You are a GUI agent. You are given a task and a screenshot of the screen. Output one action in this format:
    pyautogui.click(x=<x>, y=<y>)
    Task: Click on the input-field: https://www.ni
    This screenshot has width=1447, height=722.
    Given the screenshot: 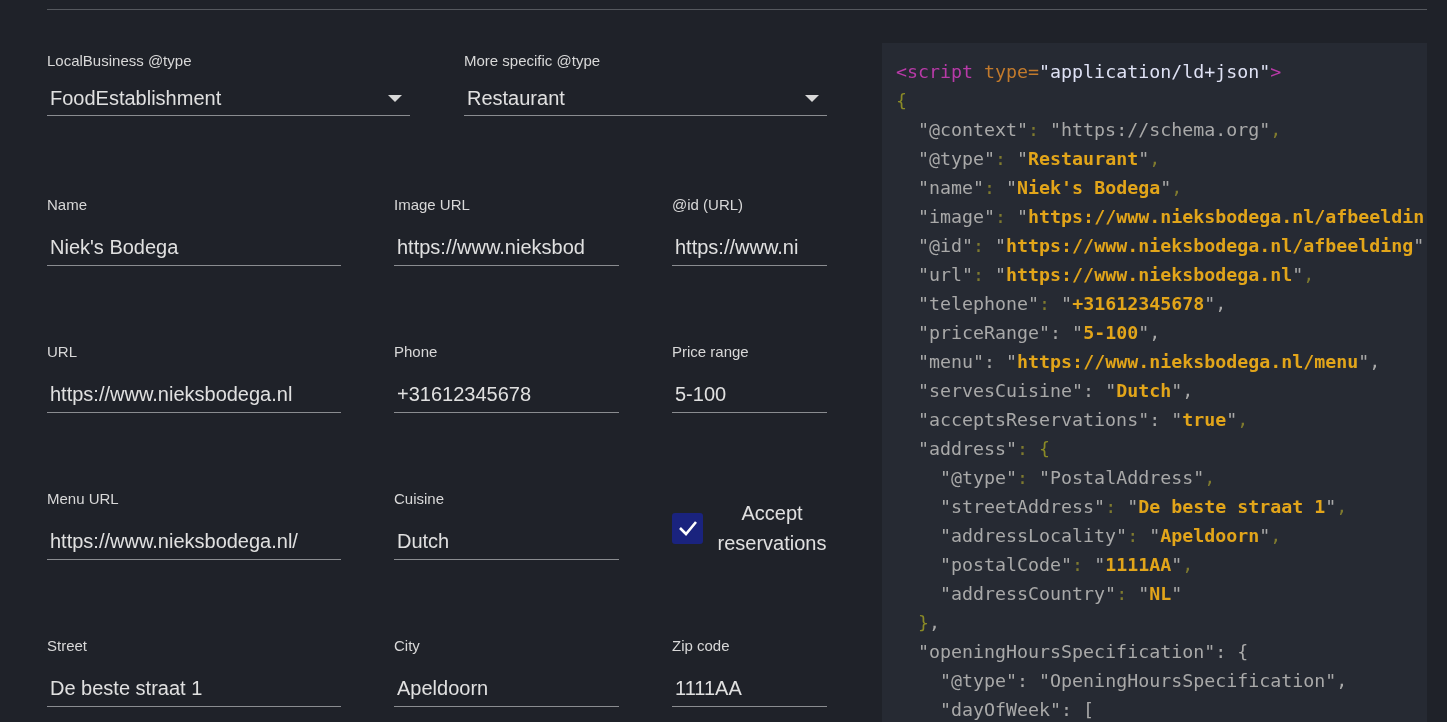 What is the action you would take?
    pyautogui.click(x=749, y=248)
    